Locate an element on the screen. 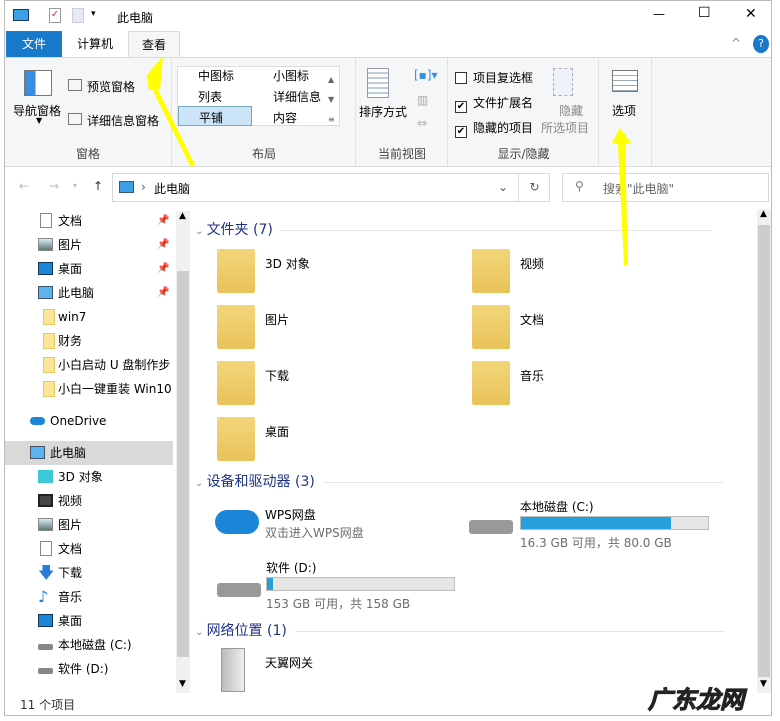  arrow-to-view-tab is located at coordinates (171, 111).